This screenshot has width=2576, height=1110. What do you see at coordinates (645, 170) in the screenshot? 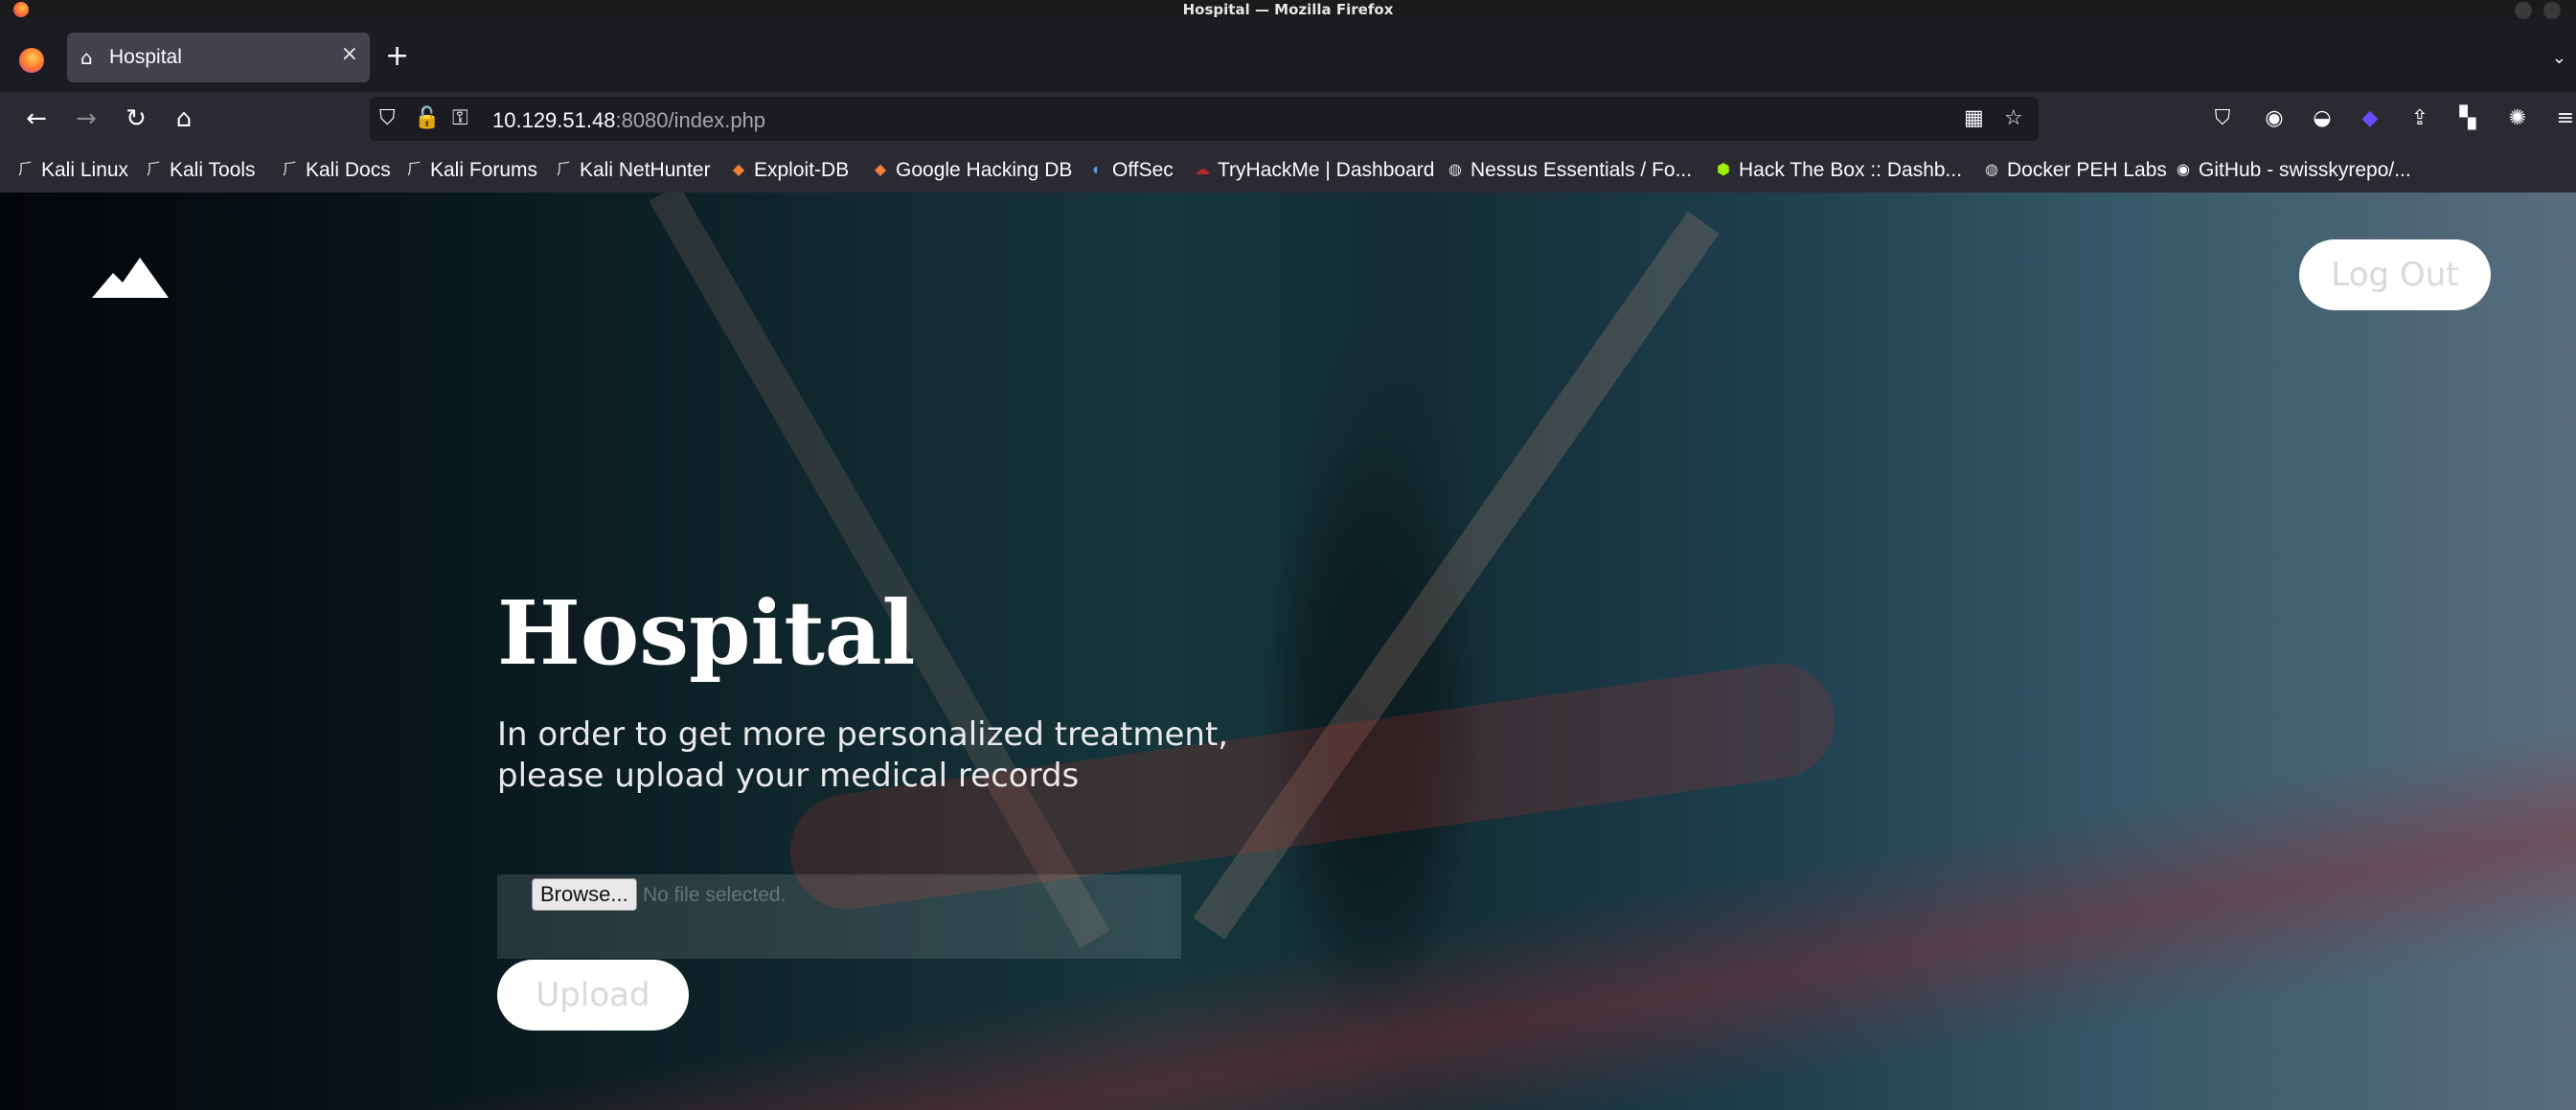
I see `bookmark-label: Kali NetHunter` at bounding box center [645, 170].